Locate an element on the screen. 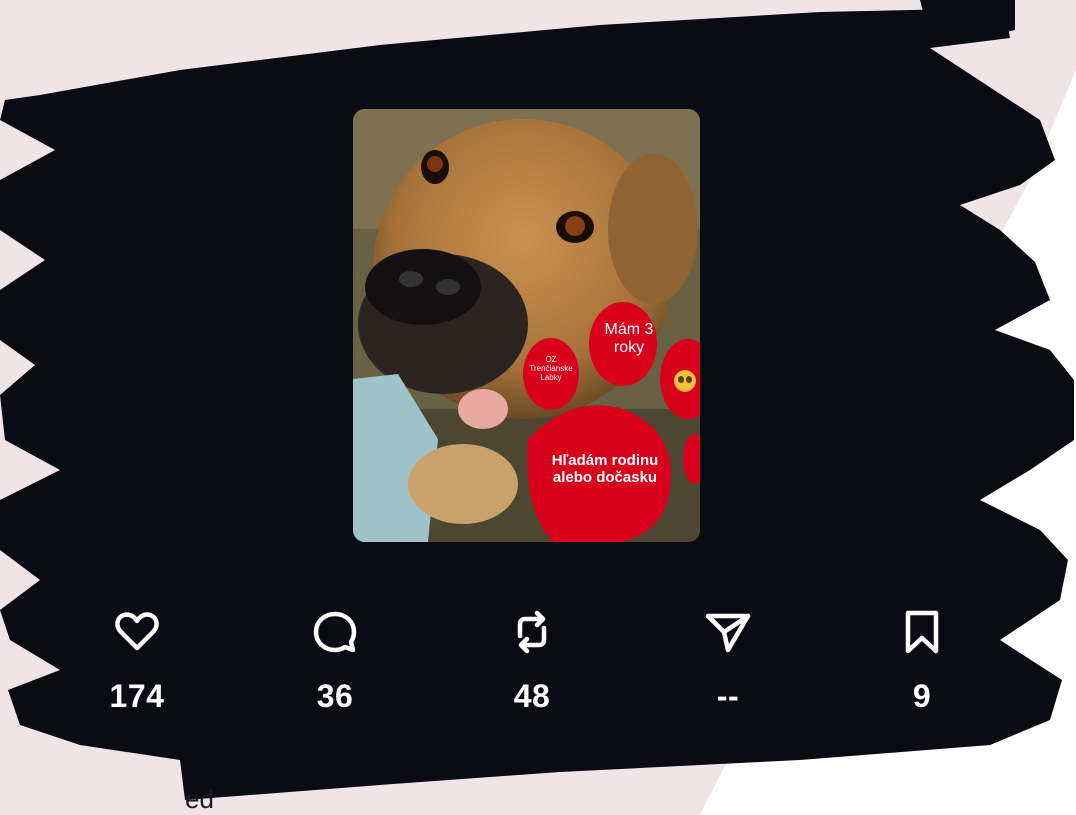 This screenshot has width=1076, height=815. repost-button: 48 is located at coordinates (532, 660).